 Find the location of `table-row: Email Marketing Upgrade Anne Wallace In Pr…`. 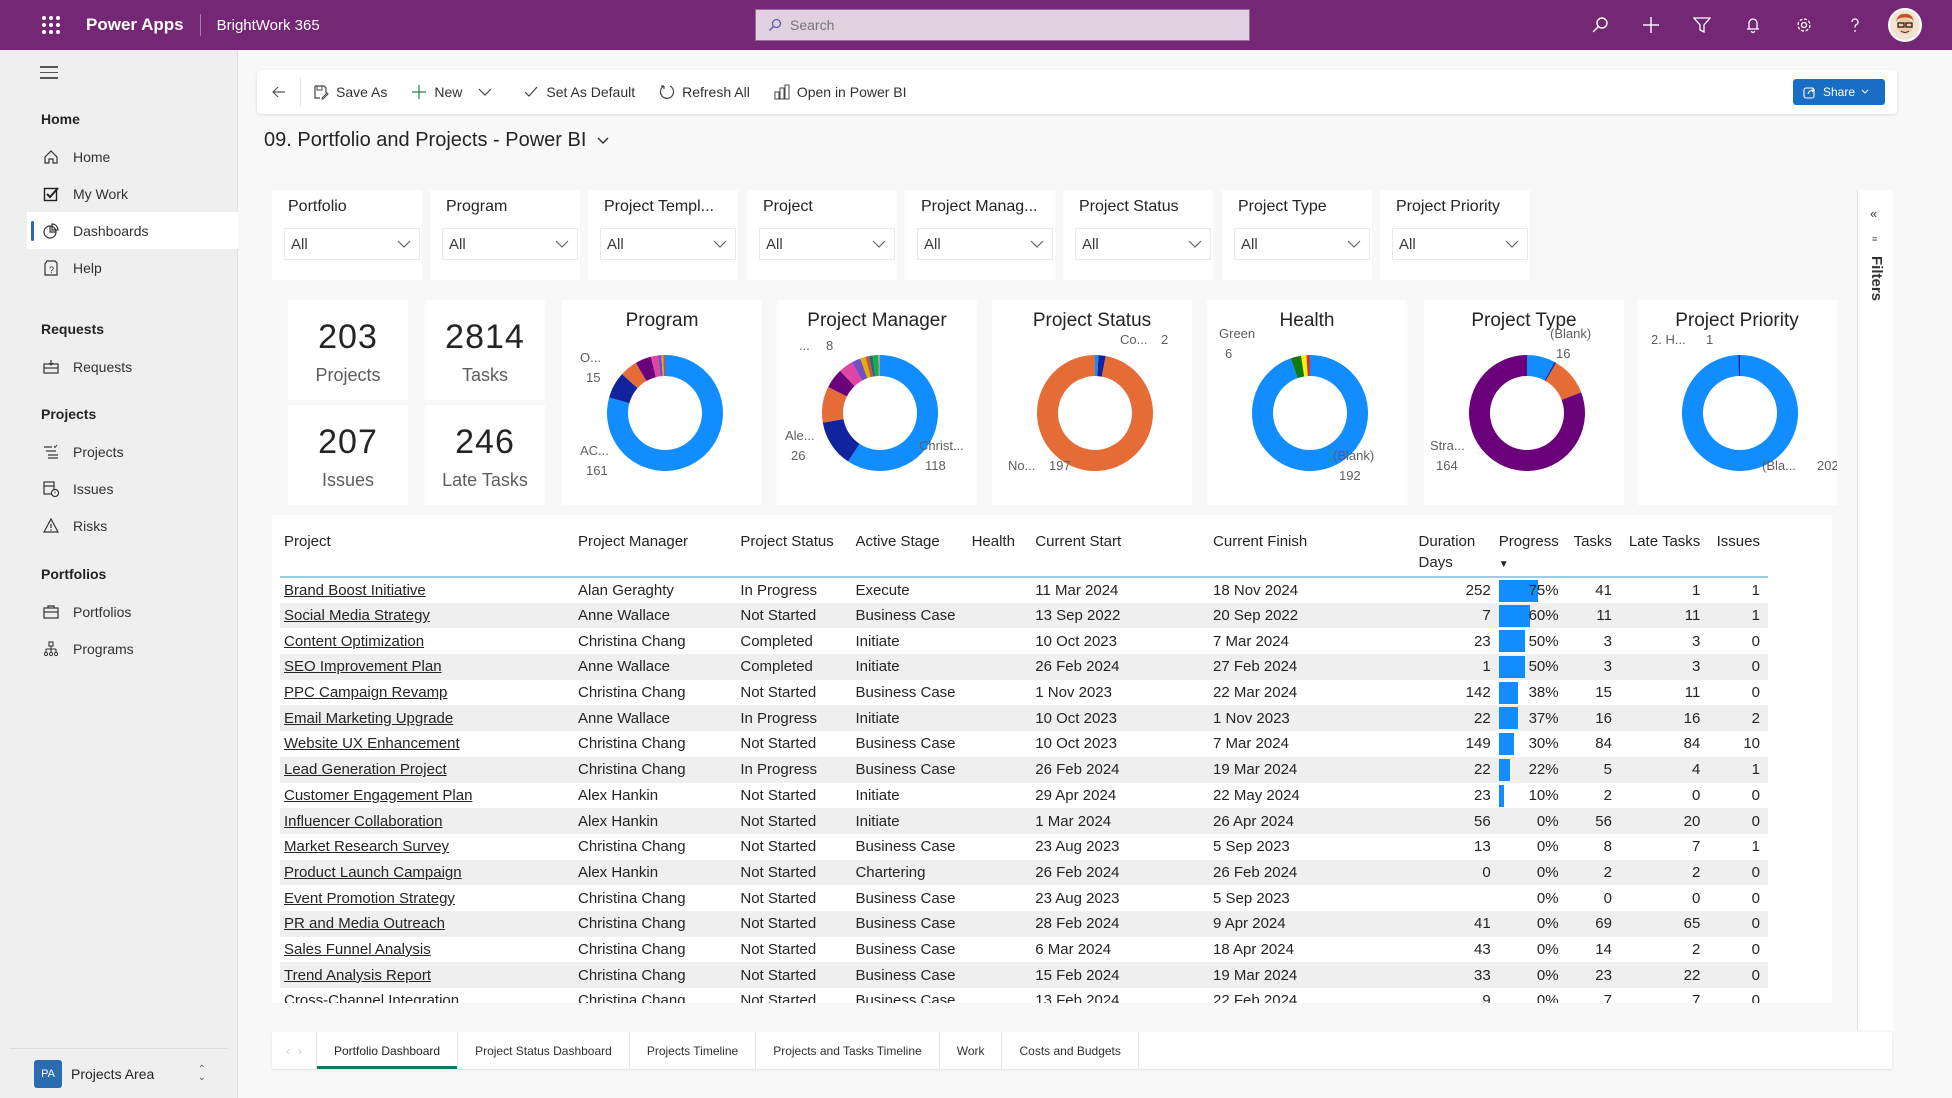

table-row: Email Marketing Upgrade Anne Wallace In Pr… is located at coordinates (1024, 718).